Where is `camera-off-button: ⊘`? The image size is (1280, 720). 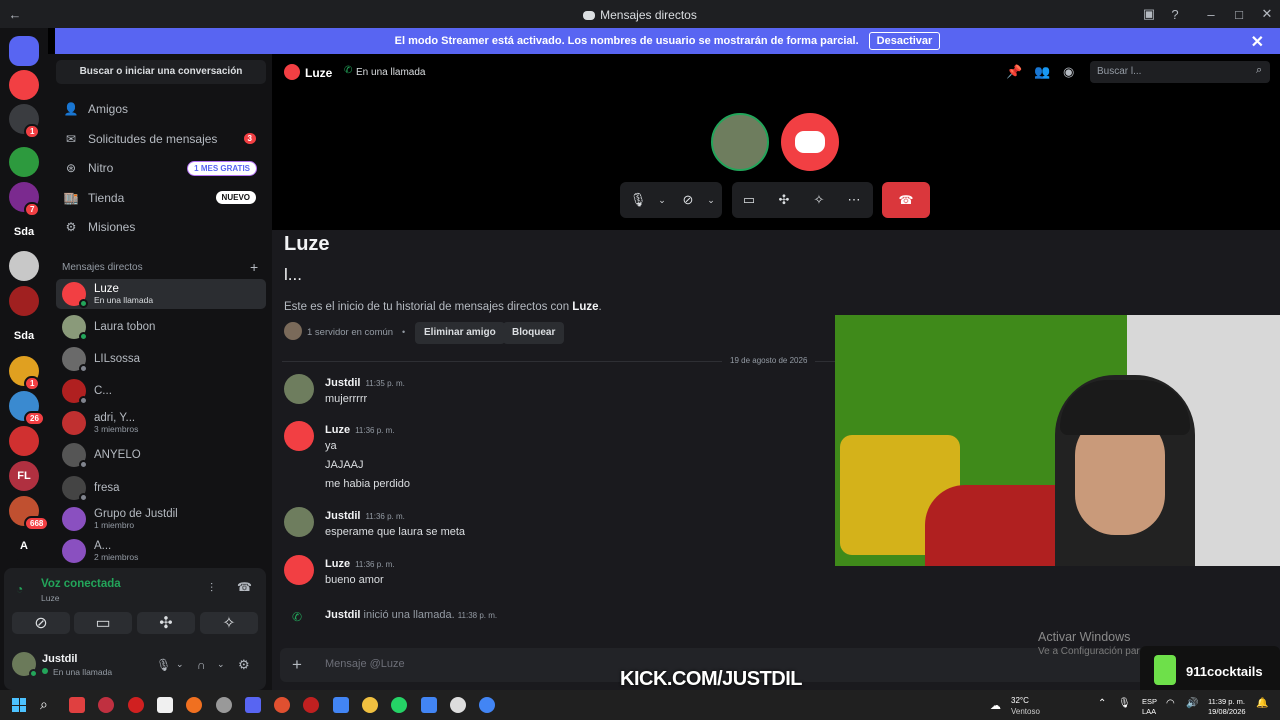
camera-off-button: ⊘ is located at coordinates (41, 623).